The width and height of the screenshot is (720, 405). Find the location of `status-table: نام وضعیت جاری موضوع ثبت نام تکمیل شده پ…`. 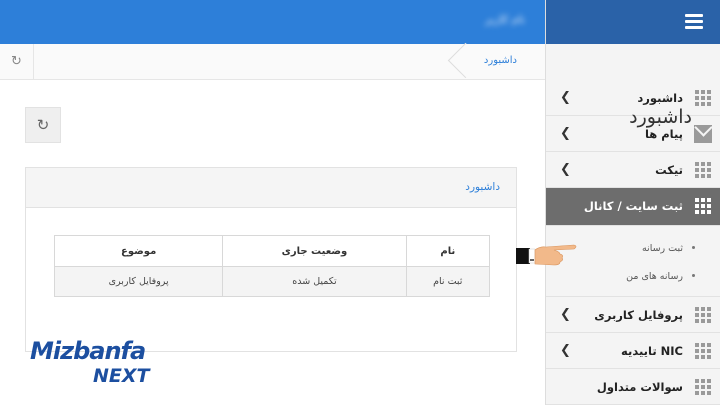

status-table: نام وضعیت جاری موضوع ثبت نام تکمیل شده پ… is located at coordinates (272, 266).